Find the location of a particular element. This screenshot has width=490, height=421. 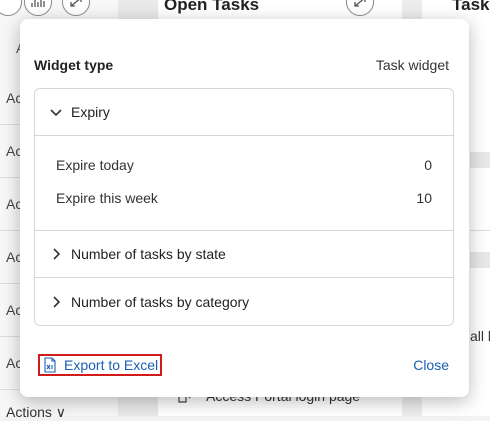

divider is located at coordinates (480, 230).